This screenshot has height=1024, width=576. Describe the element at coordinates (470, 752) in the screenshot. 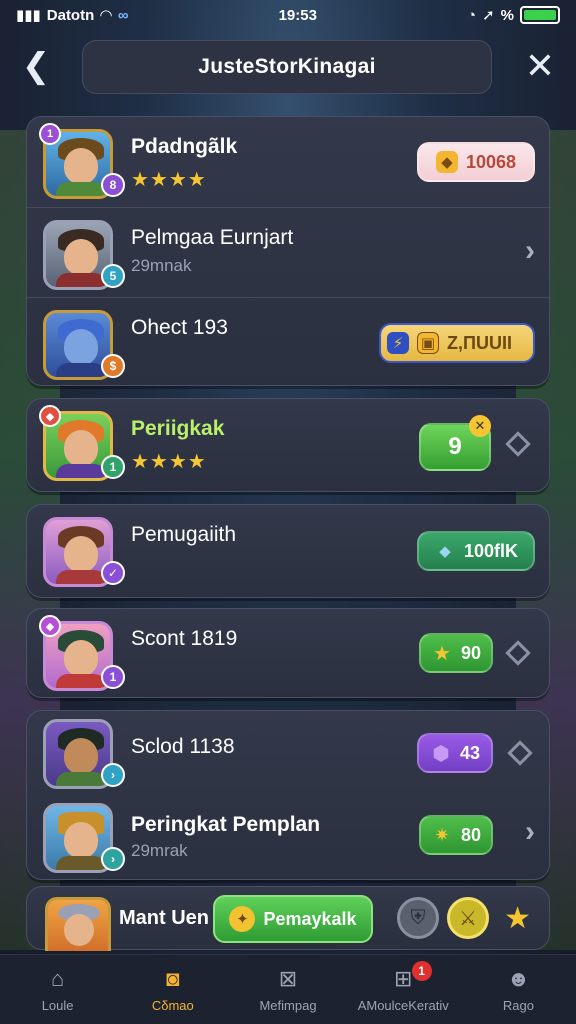

I see `gem-value: 43` at that location.